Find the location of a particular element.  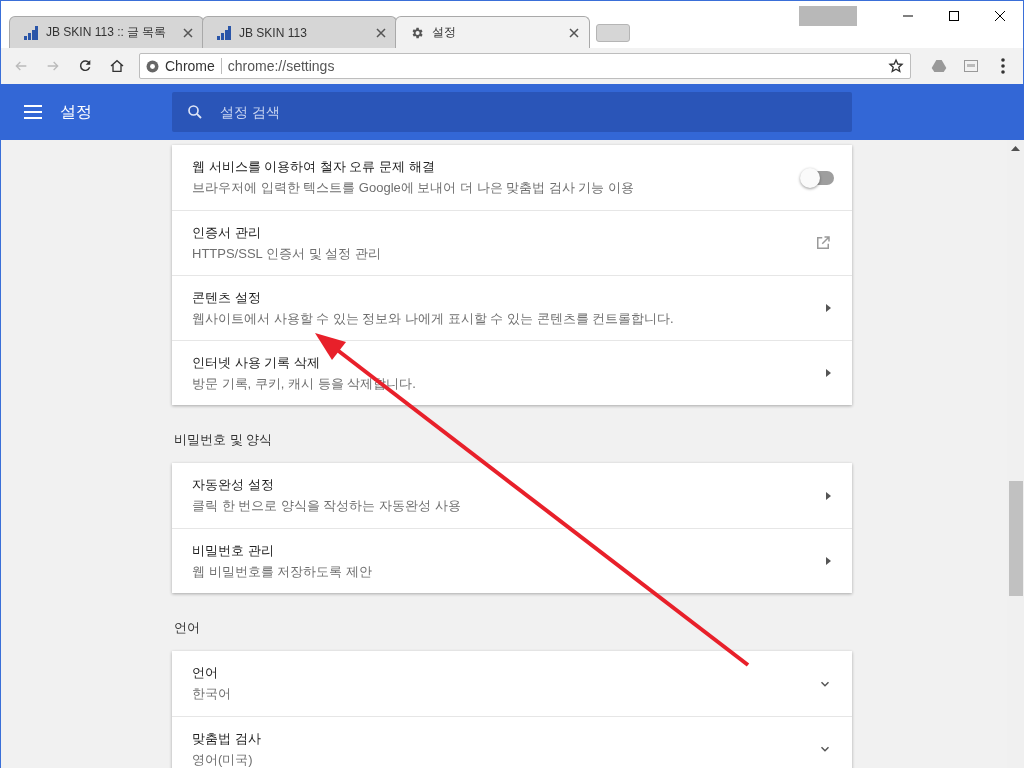

tab-title: 설정 is located at coordinates (444, 32).